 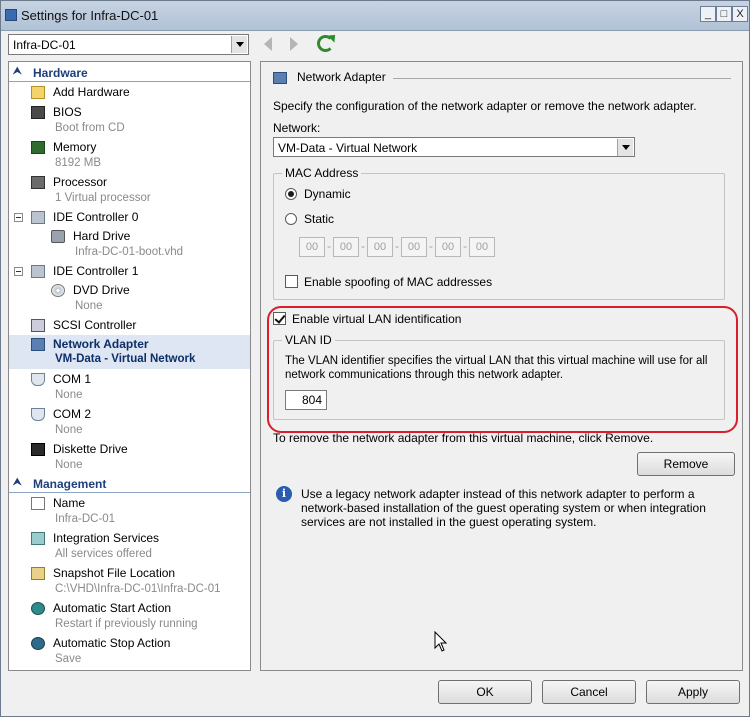 What do you see at coordinates (58, 290) in the screenshot?
I see `dvd-disc-icon` at bounding box center [58, 290].